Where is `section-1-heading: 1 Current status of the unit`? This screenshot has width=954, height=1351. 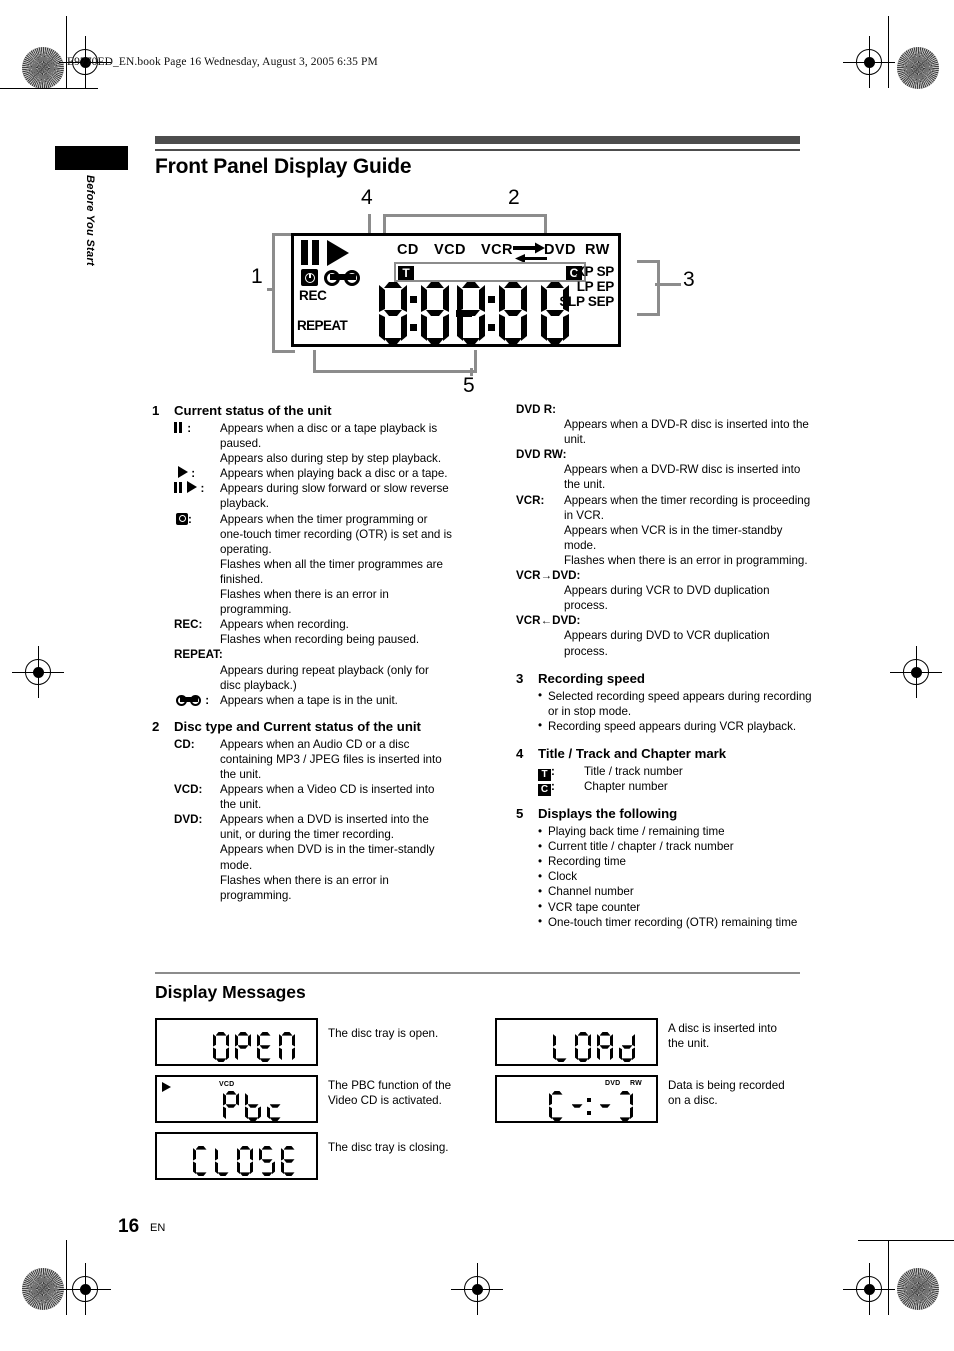
section-1-heading: 1 Current status of the unit is located at coordinates (302, 411).